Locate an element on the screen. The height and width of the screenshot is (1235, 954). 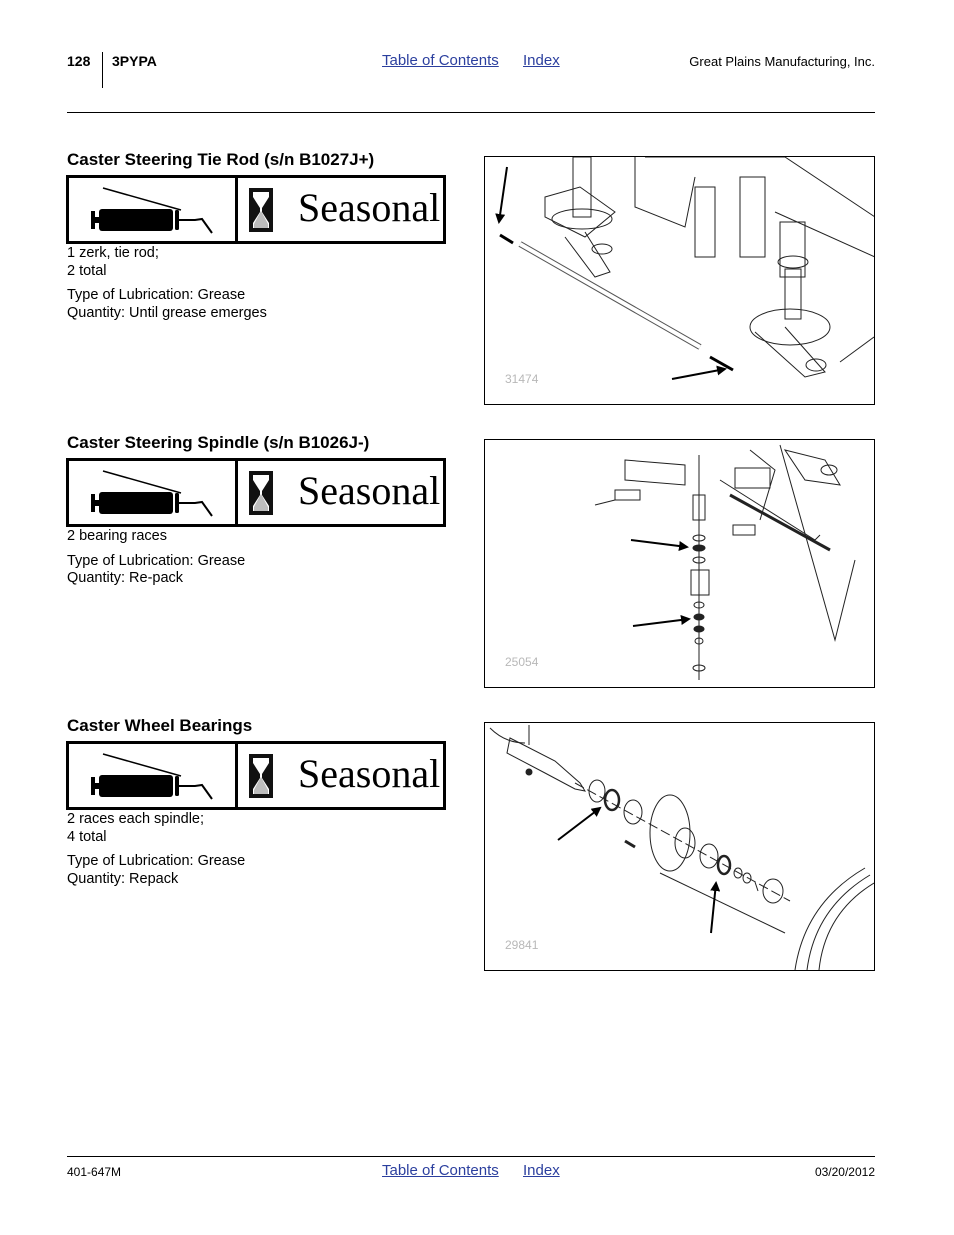
figure-number: 29841 is located at coordinates (522, 945).